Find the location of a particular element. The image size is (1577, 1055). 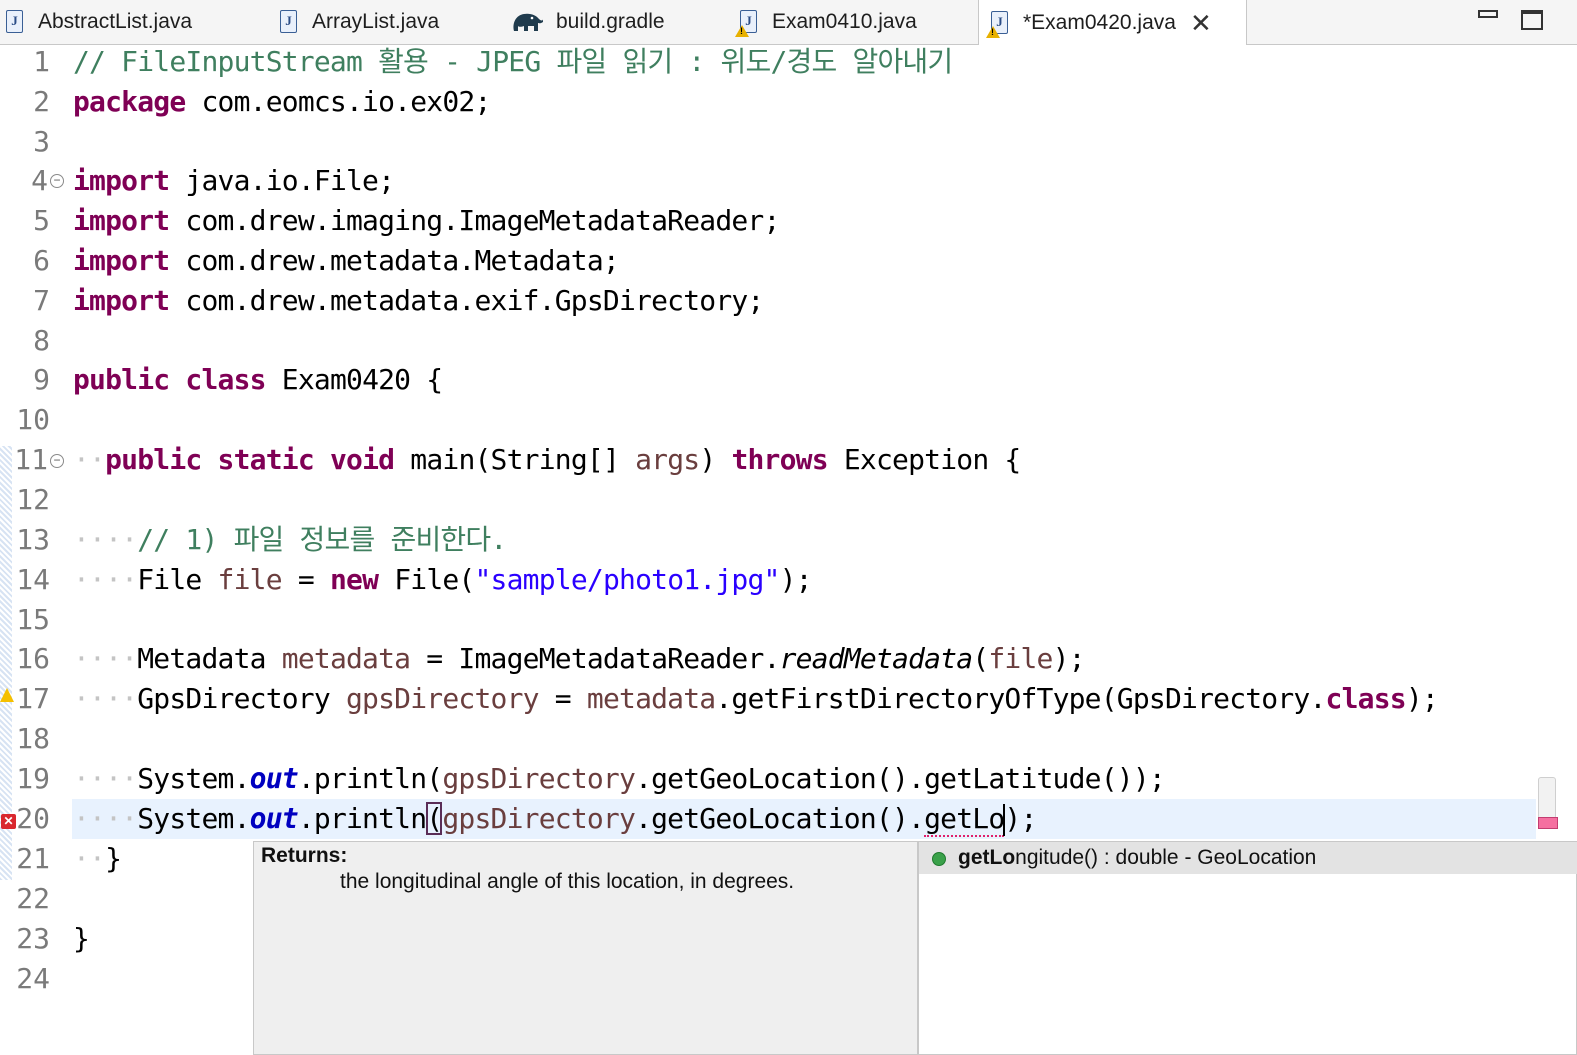

code-line-2: package com.eomcs.io.ex02; is located at coordinates (282, 102).